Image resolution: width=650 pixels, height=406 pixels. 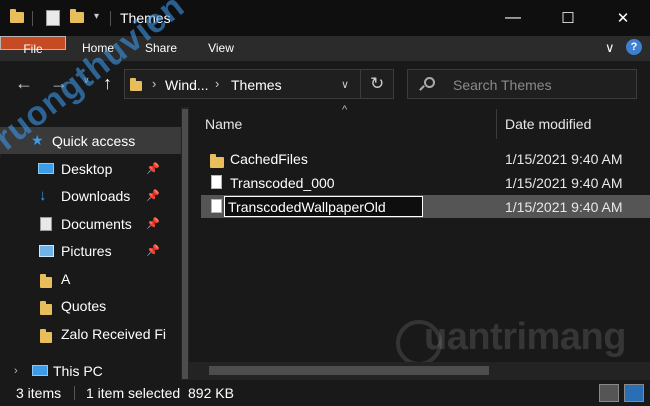 I want to click on rename-input, so click(x=323, y=206).